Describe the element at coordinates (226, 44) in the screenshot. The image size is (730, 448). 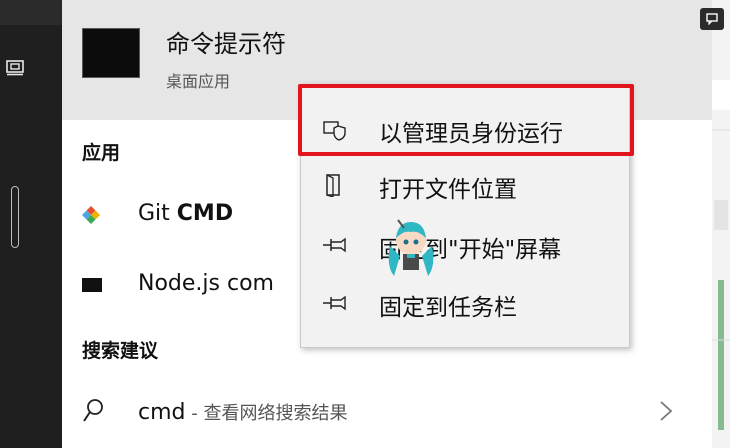
I see `best-match-title: 命令提示符` at that location.